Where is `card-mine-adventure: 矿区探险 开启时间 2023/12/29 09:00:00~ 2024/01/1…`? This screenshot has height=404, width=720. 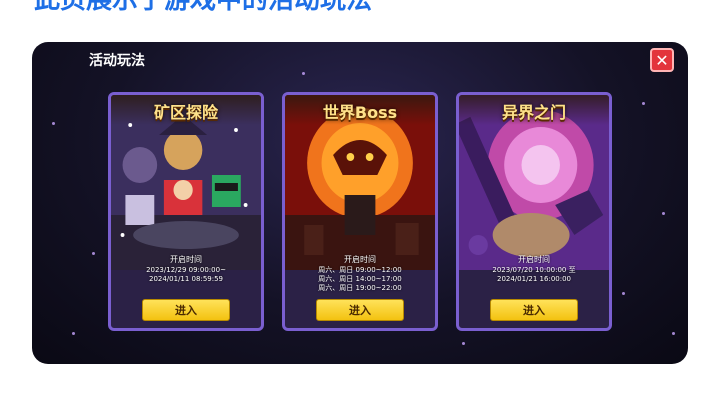
card-mine-adventure: 矿区探险 开启时间 2023/12/29 09:00:00~ 2024/01/1… is located at coordinates (186, 211).